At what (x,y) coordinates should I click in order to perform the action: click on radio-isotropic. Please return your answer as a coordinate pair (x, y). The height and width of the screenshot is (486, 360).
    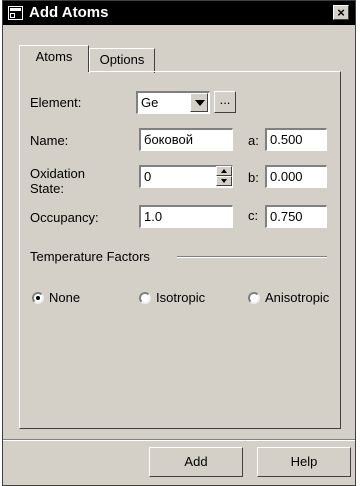
    Looking at the image, I should click on (145, 298).